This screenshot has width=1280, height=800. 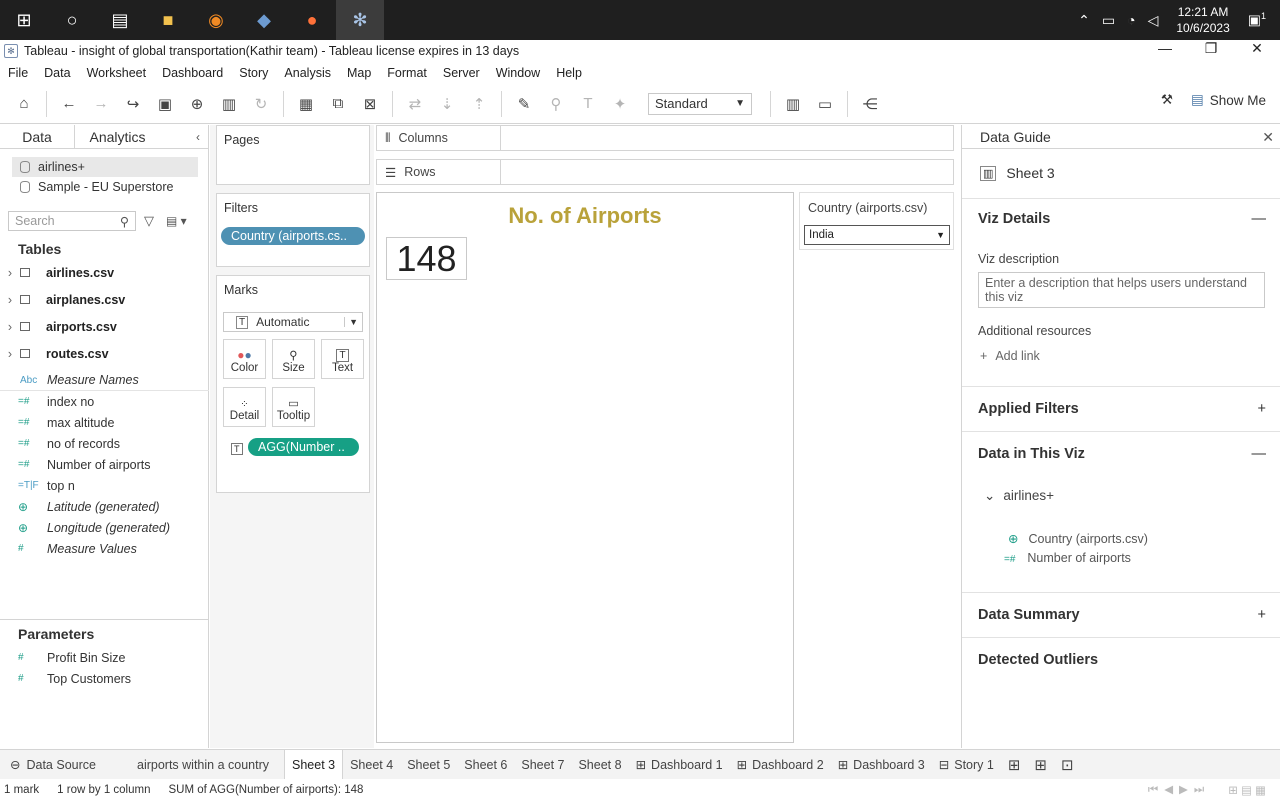 I want to click on menu-file: File, so click(x=18, y=73).